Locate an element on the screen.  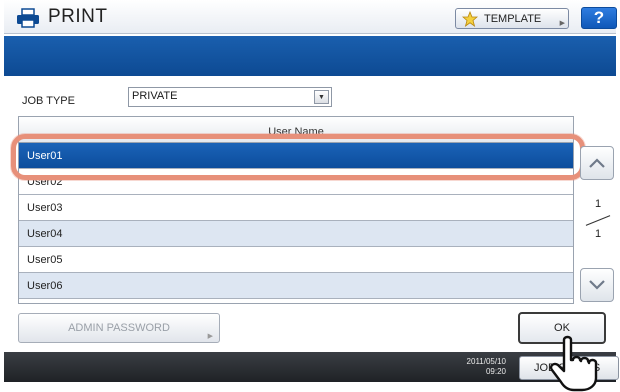
title-bar: PRINT TEMPLATE ▶ ? is located at coordinates (310, 17).